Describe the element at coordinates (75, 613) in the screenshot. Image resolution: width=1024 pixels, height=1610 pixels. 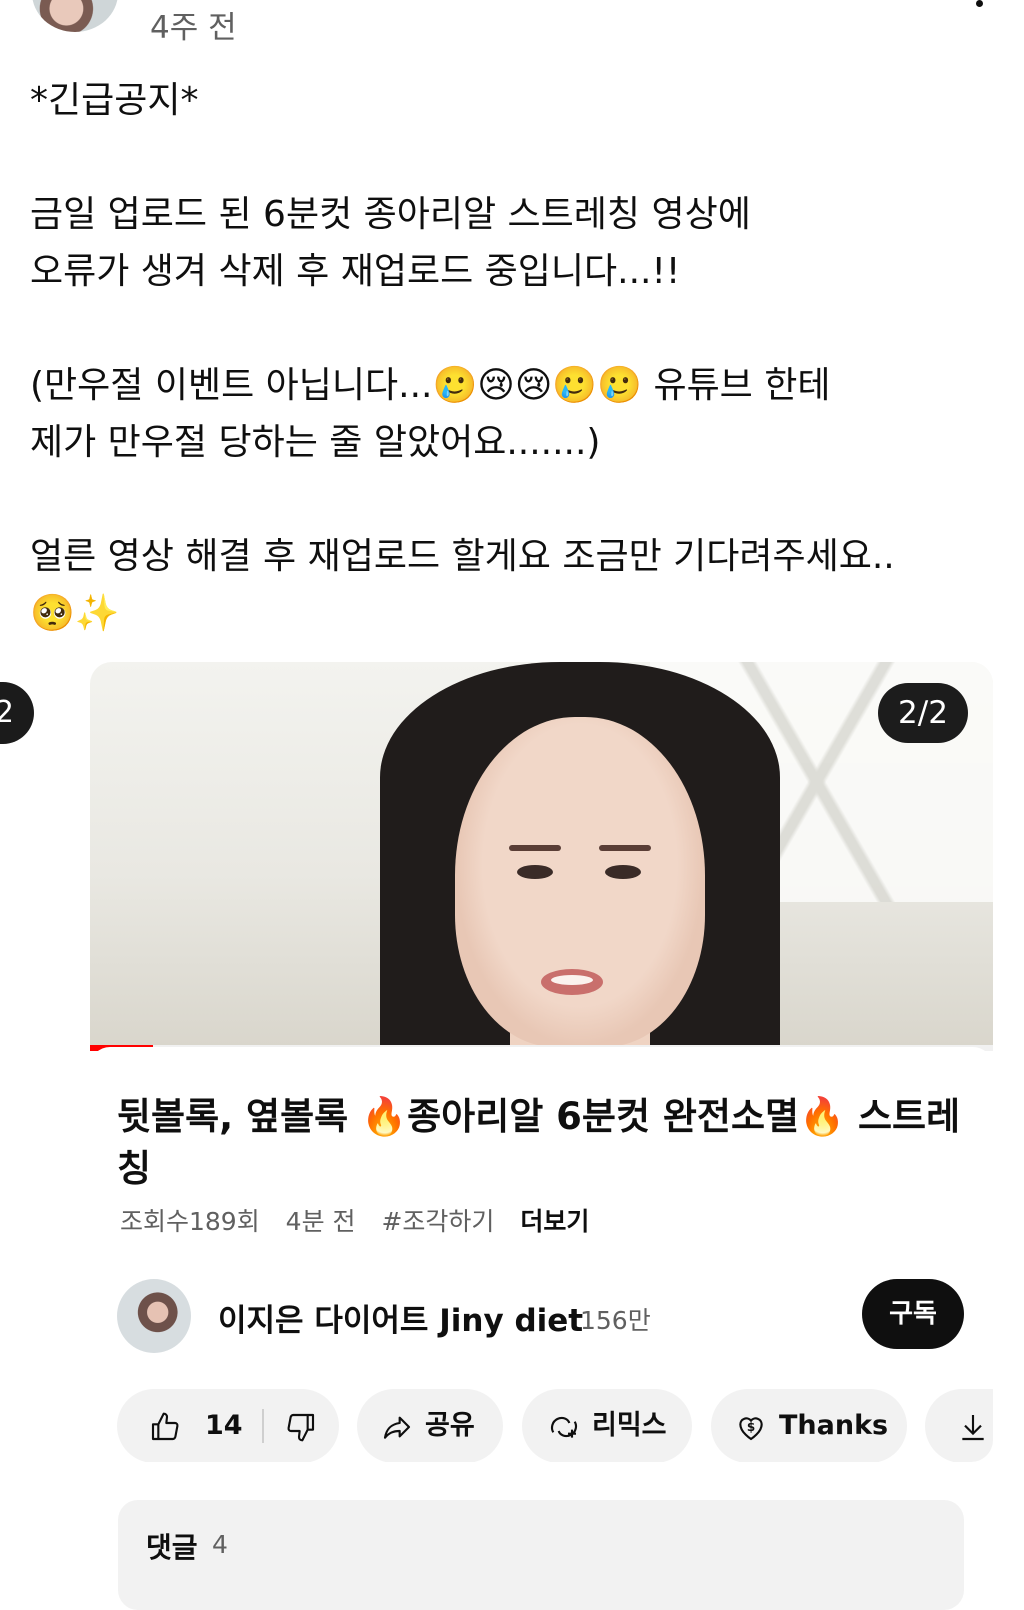
I see `post-emoji: 🥺✨` at that location.